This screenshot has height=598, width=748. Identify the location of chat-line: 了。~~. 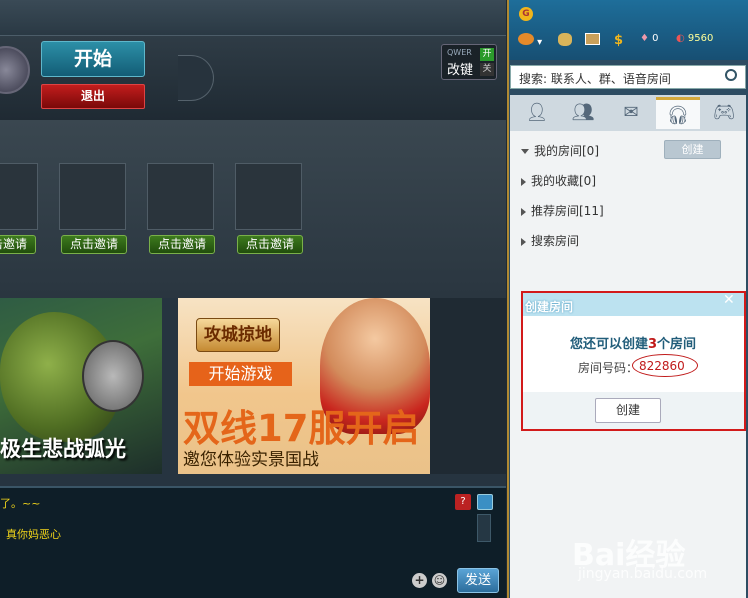
(20, 503).